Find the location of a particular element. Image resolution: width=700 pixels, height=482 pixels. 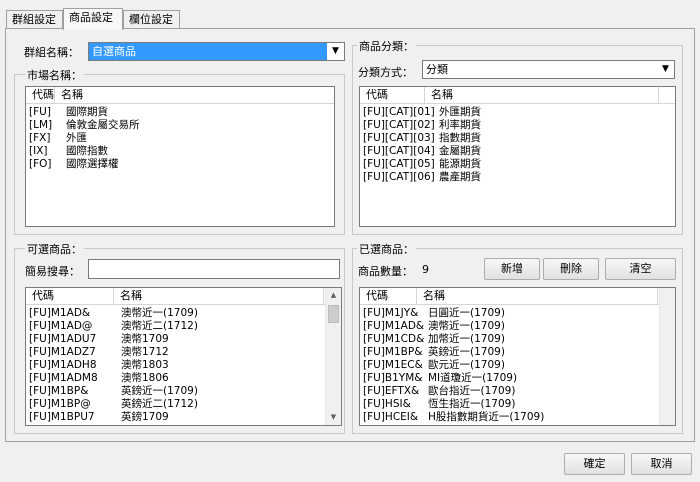

list-item: [LM] 倫敦金屬交易所 is located at coordinates (180, 125).